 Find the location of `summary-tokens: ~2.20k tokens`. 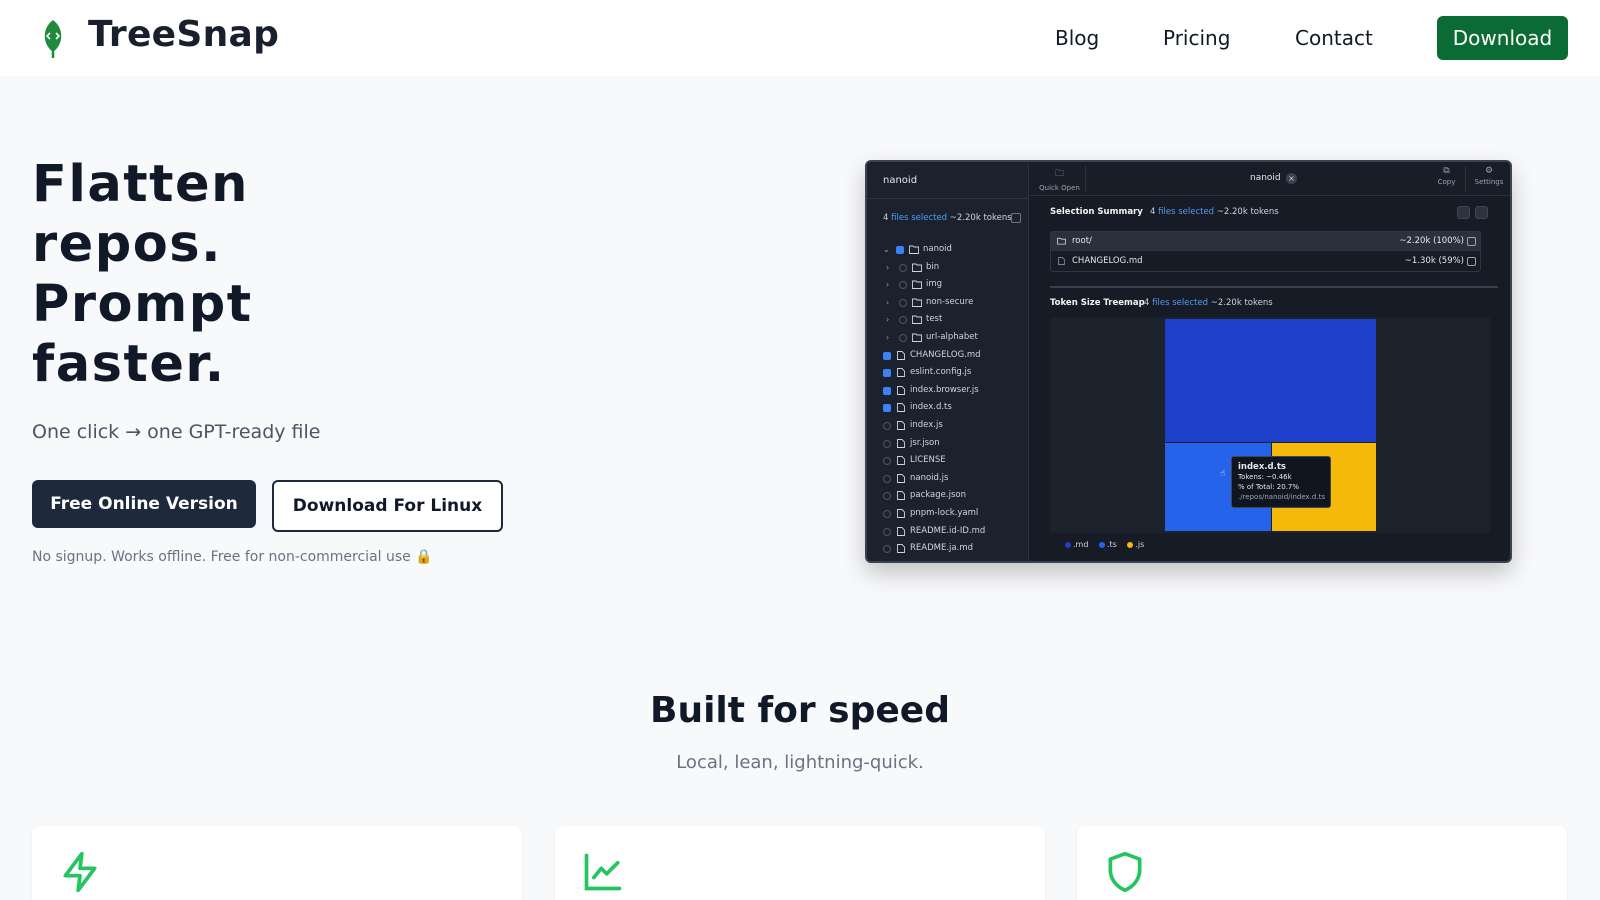

summary-tokens: ~2.20k tokens is located at coordinates (1247, 212).